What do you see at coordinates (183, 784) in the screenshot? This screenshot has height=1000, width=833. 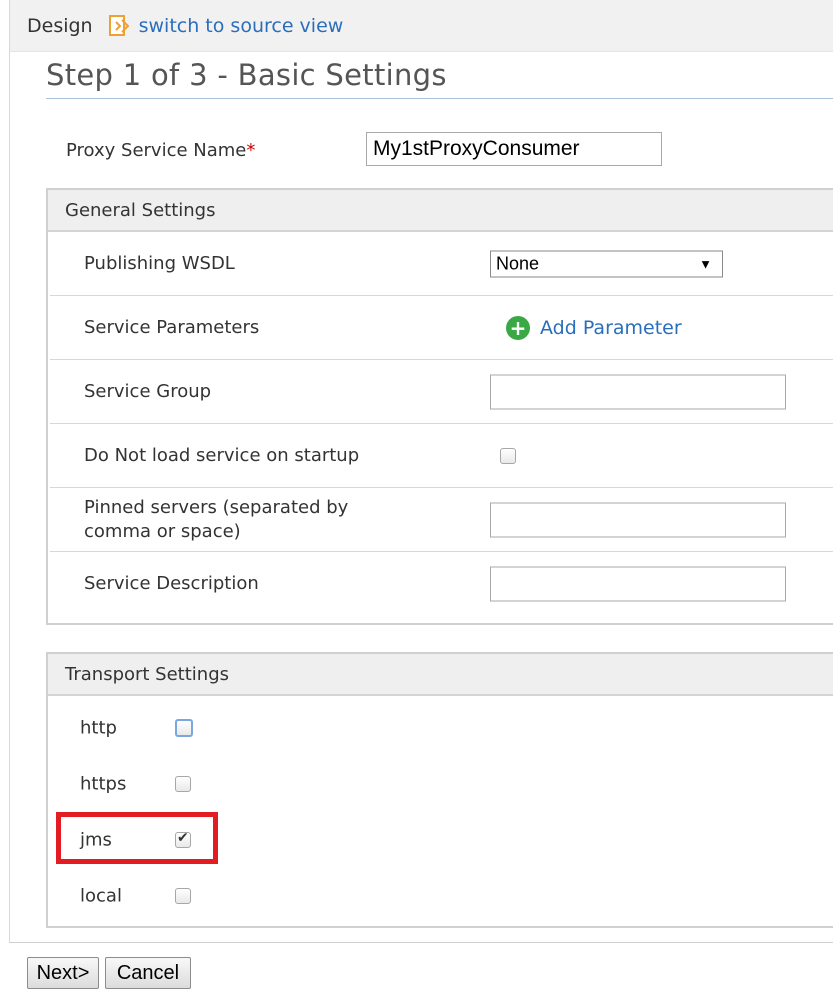 I see `https-checkbox` at bounding box center [183, 784].